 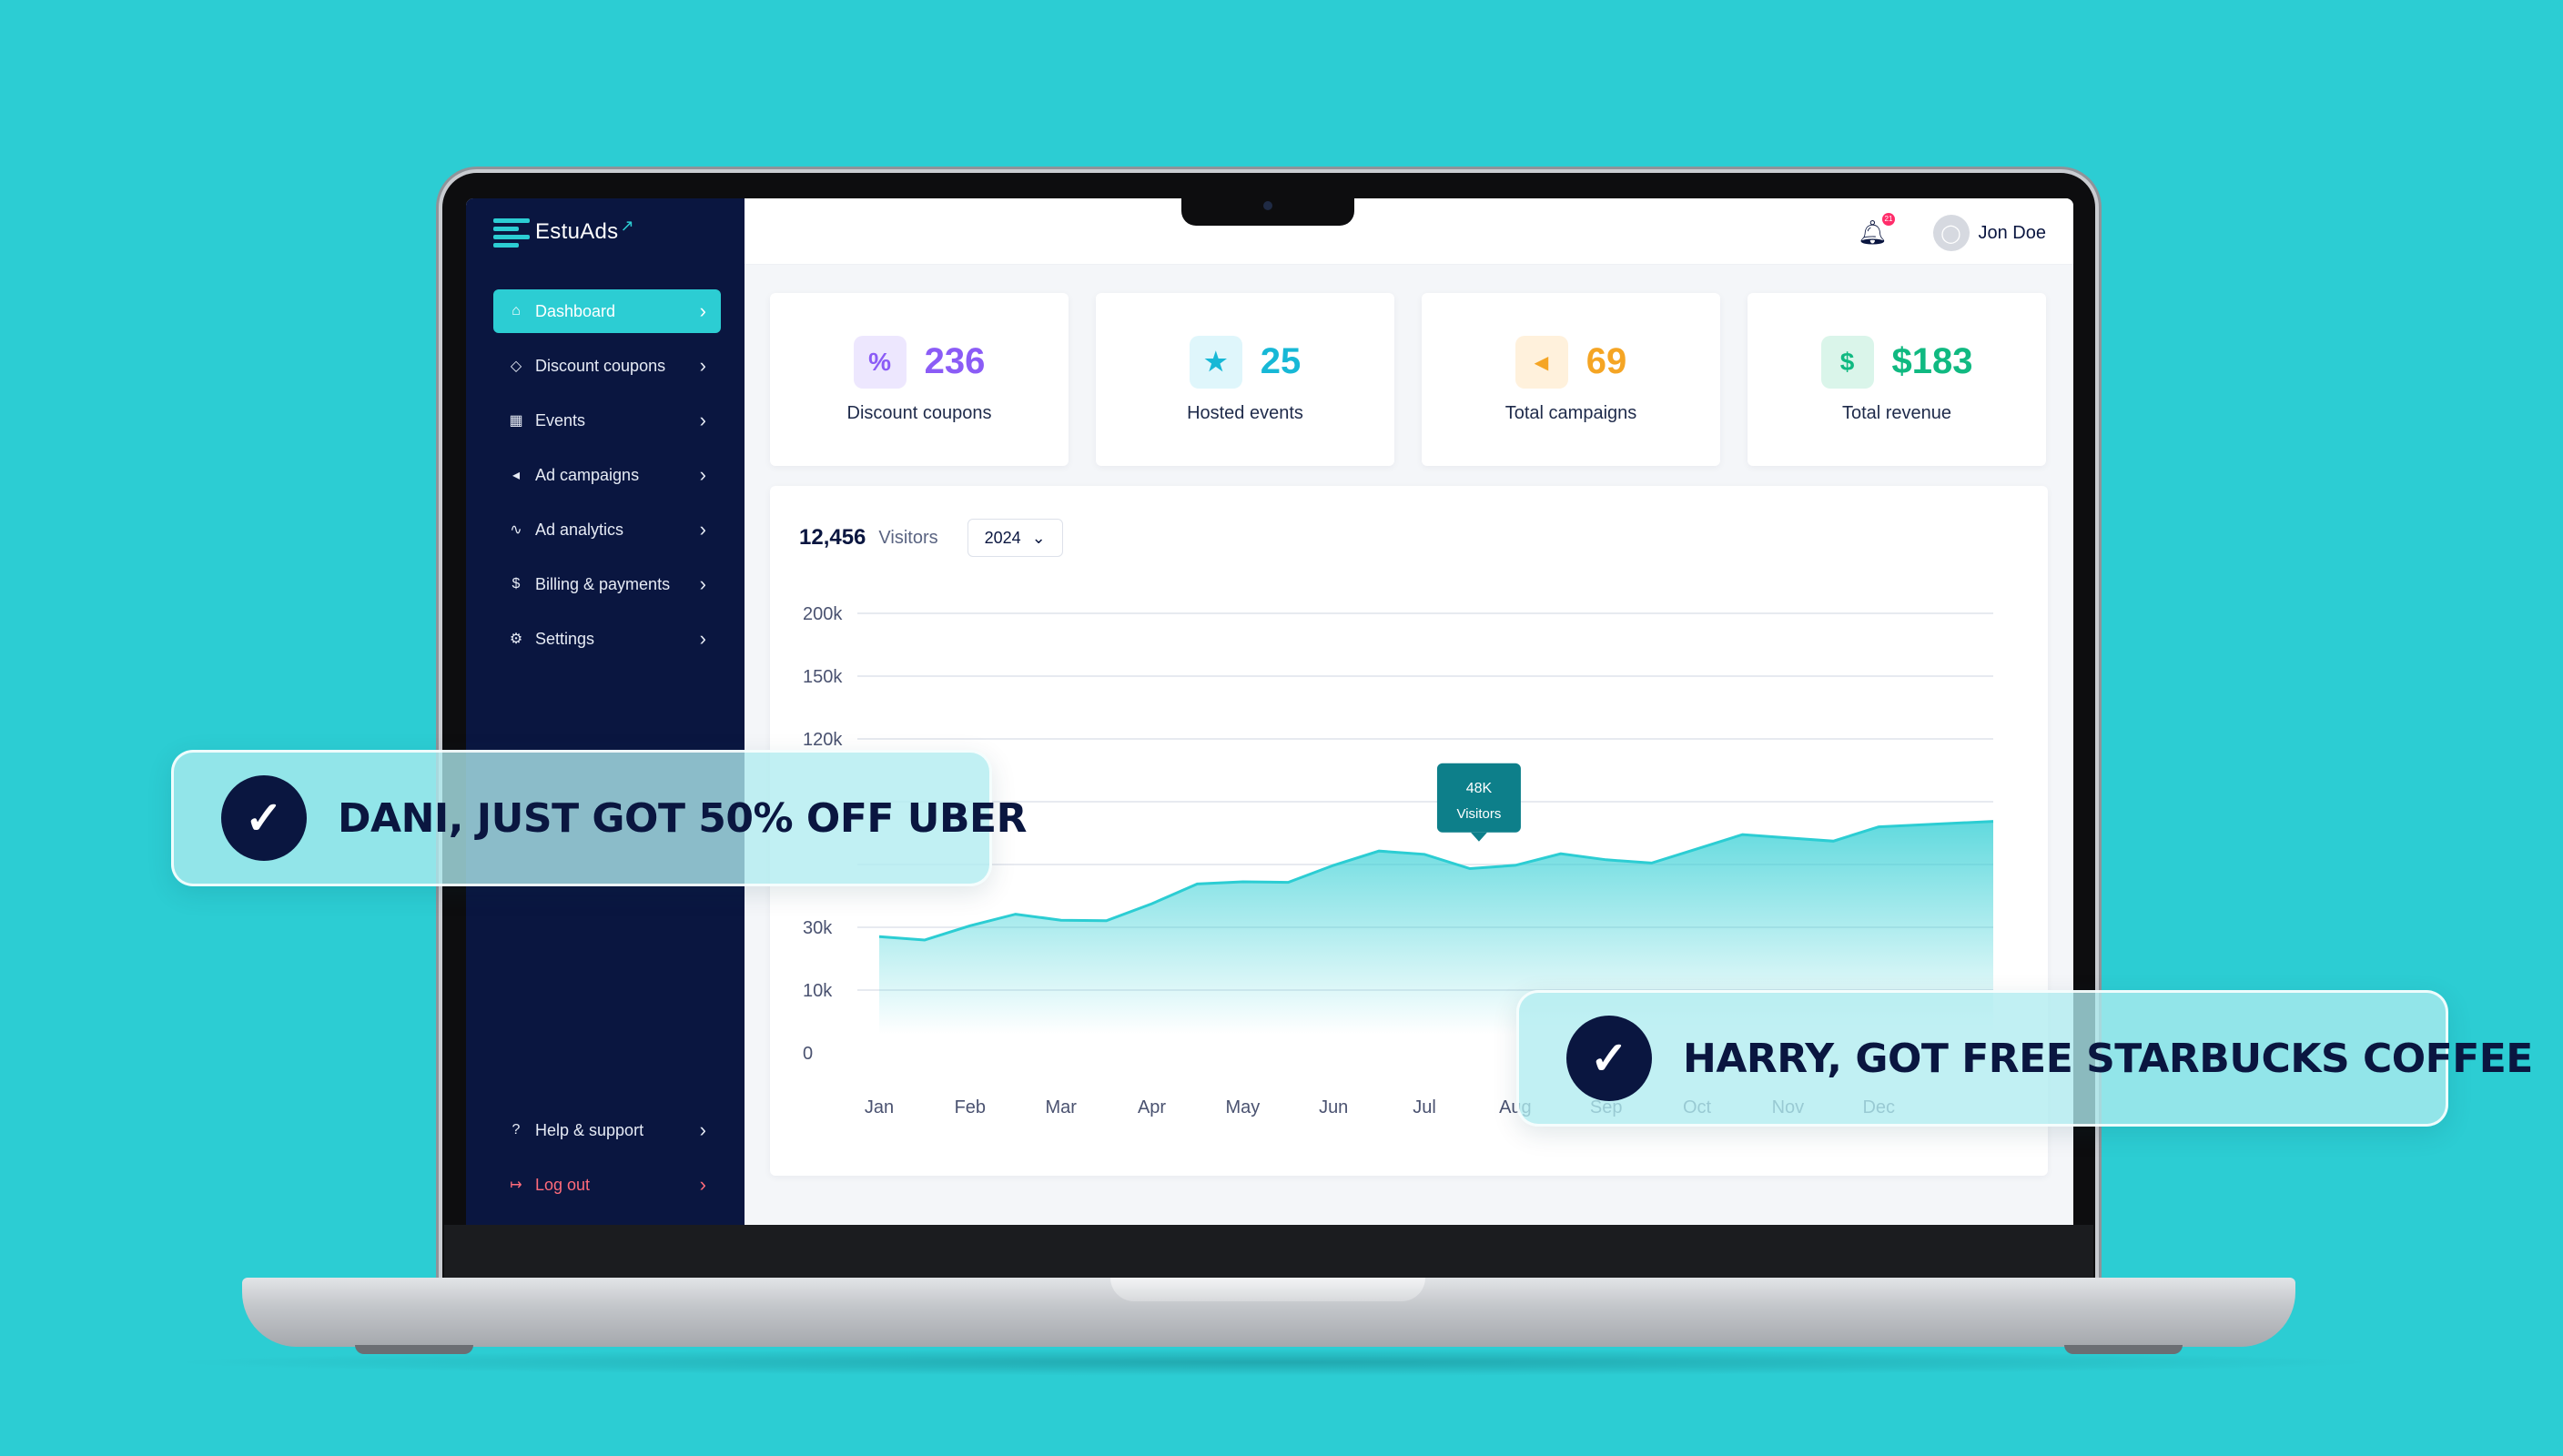 What do you see at coordinates (1570, 413) in the screenshot?
I see `stat-label: Total campaigns` at bounding box center [1570, 413].